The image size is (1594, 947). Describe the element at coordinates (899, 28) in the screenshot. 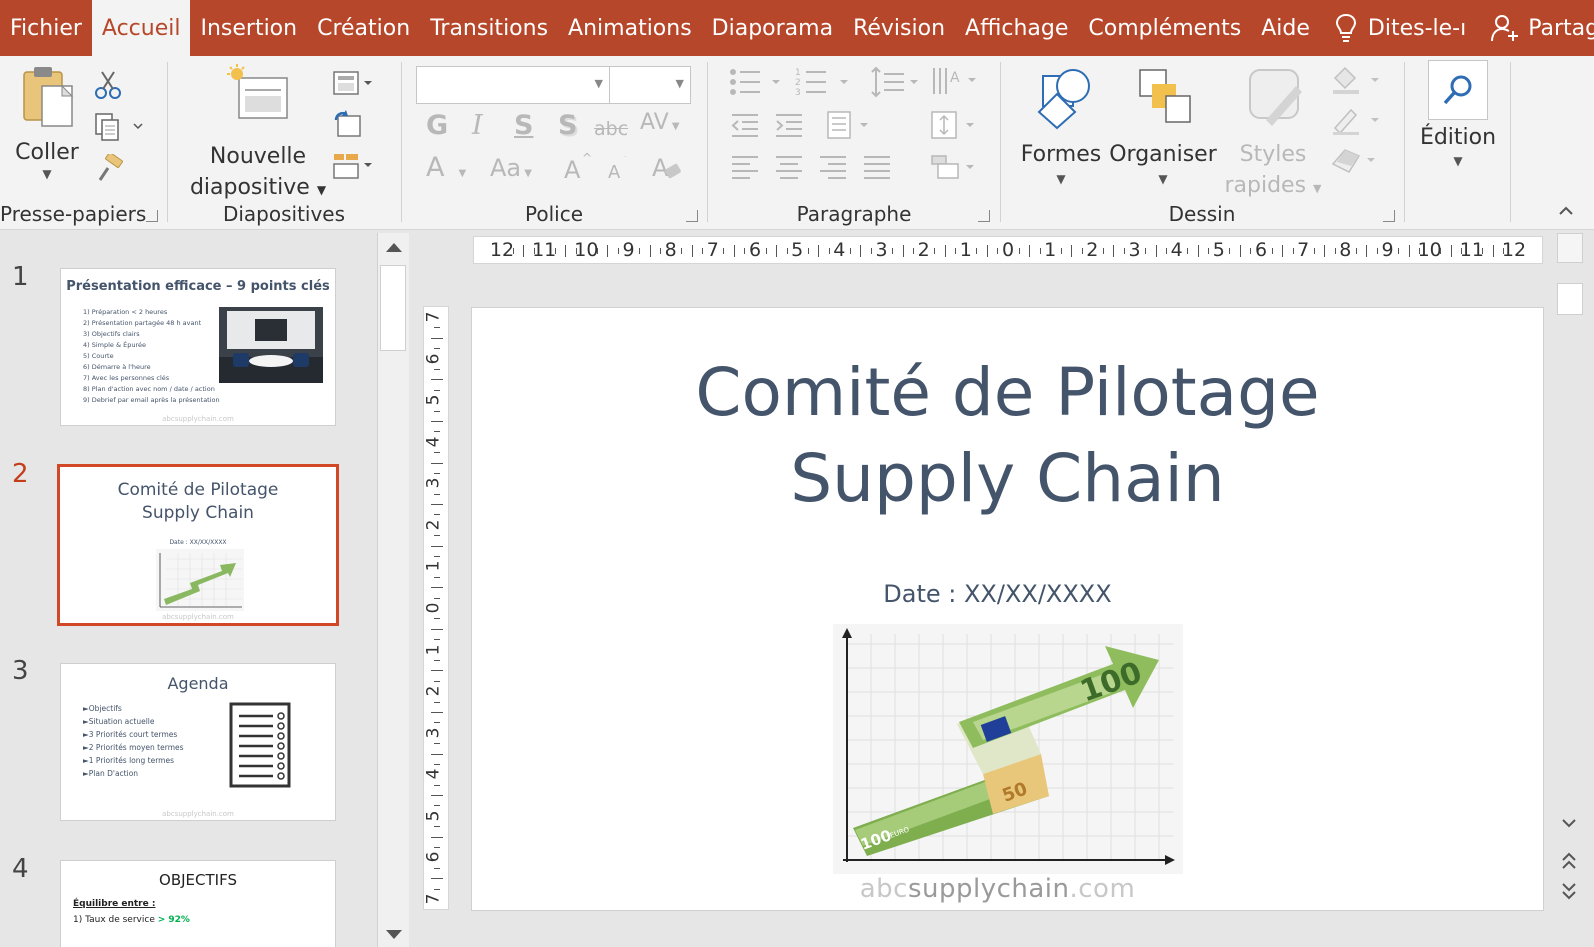

I see `tab-revision: Révision` at that location.